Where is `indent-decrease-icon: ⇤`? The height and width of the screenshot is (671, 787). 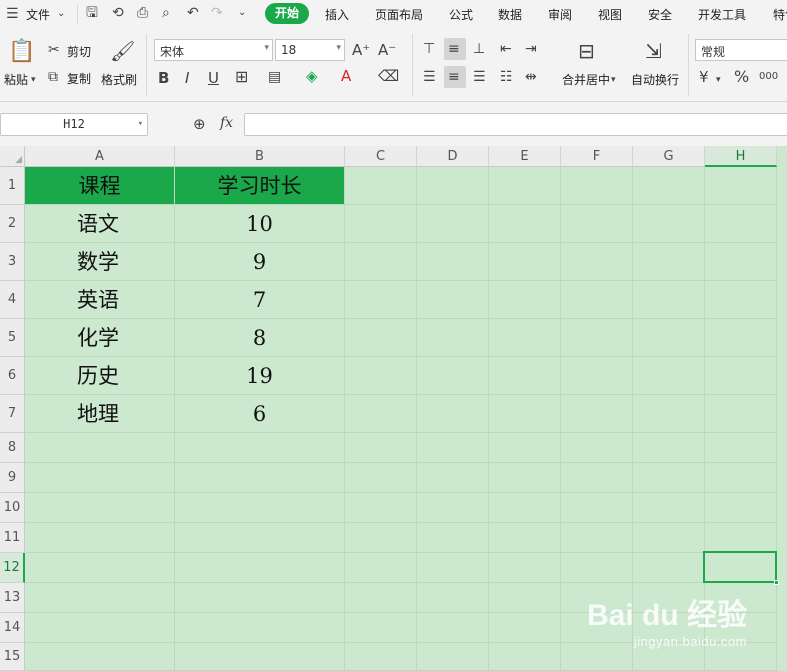 indent-decrease-icon: ⇤ is located at coordinates (506, 49).